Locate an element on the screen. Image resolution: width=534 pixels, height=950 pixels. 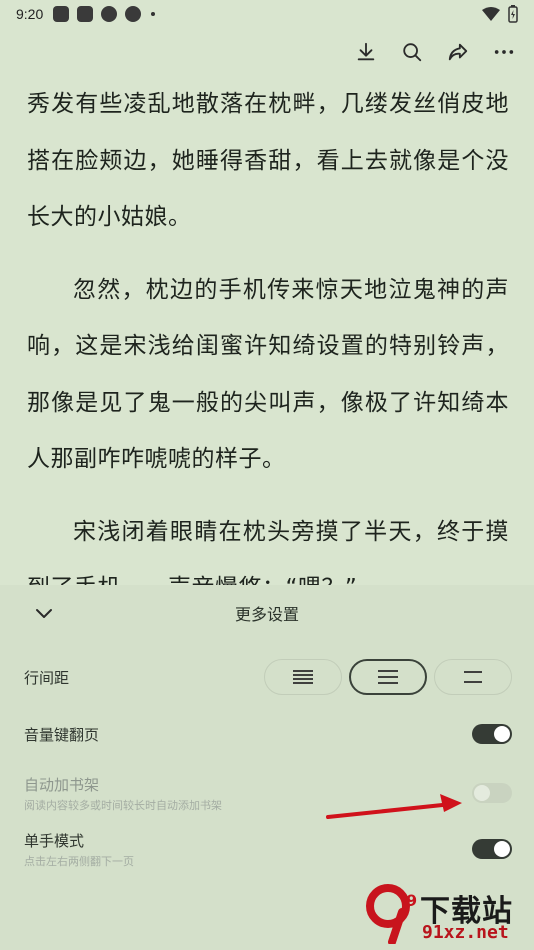
one-hand-mode-description: 点击左右两侧翻下一页 is located at coordinates (79, 861).